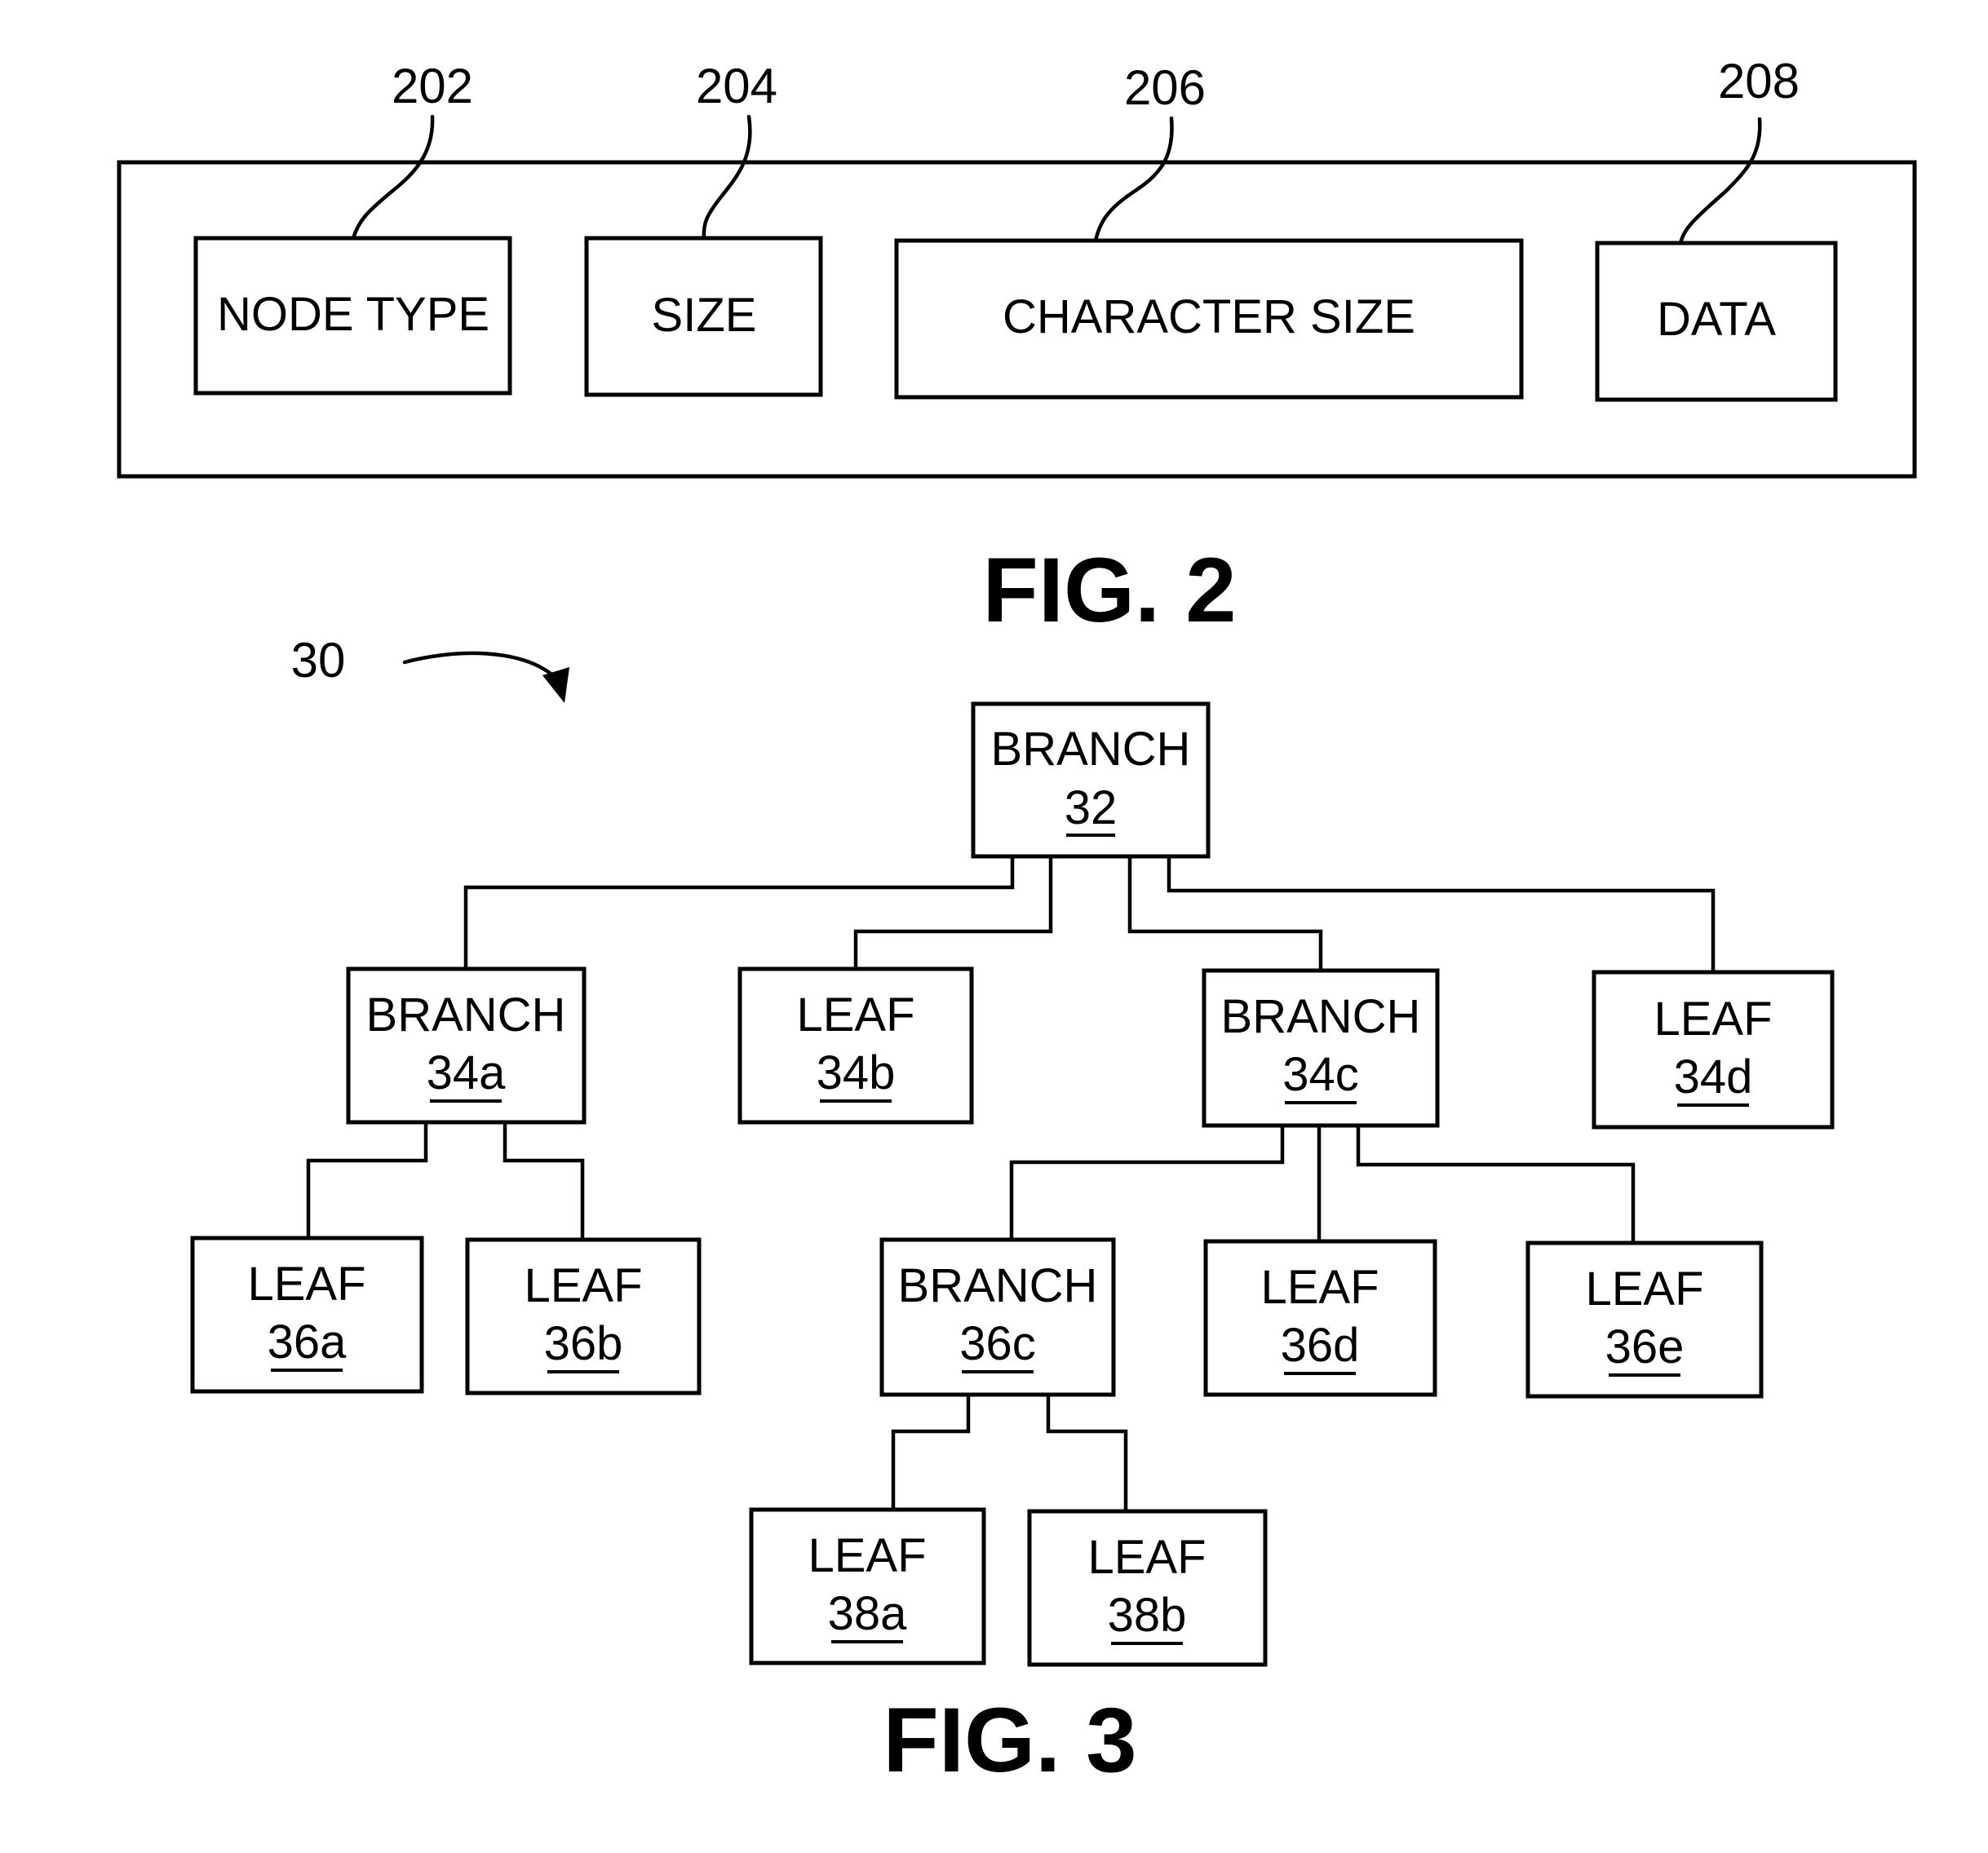 Image resolution: width=1988 pixels, height=1853 pixels. I want to click on node-ref-label: 38b, so click(1147, 1616).